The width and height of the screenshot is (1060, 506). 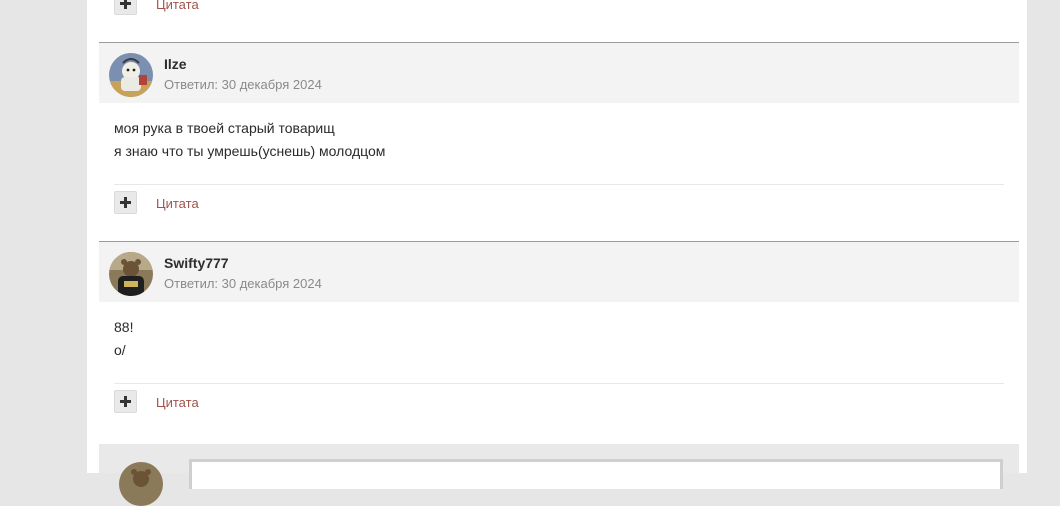 I want to click on post-line: моя рука в твоей старый товарищ, so click(x=224, y=128).